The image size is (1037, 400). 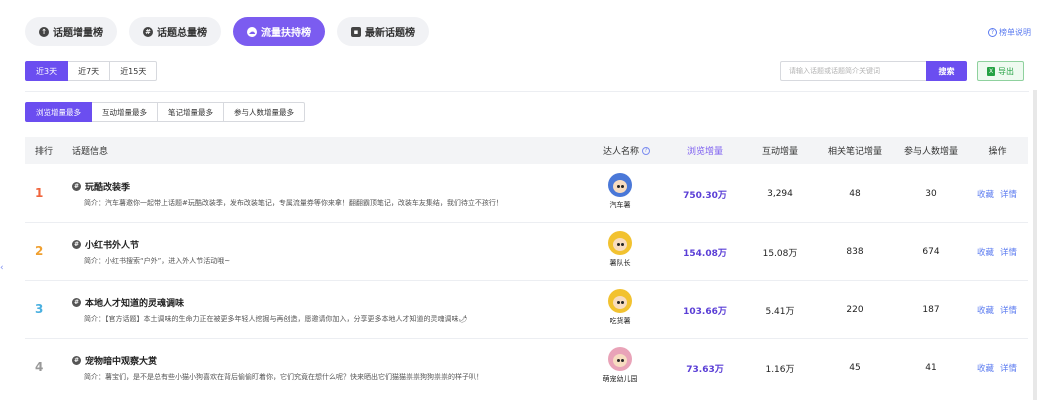 What do you see at coordinates (931, 252) in the screenshot?
I see `participants-value: 674` at bounding box center [931, 252].